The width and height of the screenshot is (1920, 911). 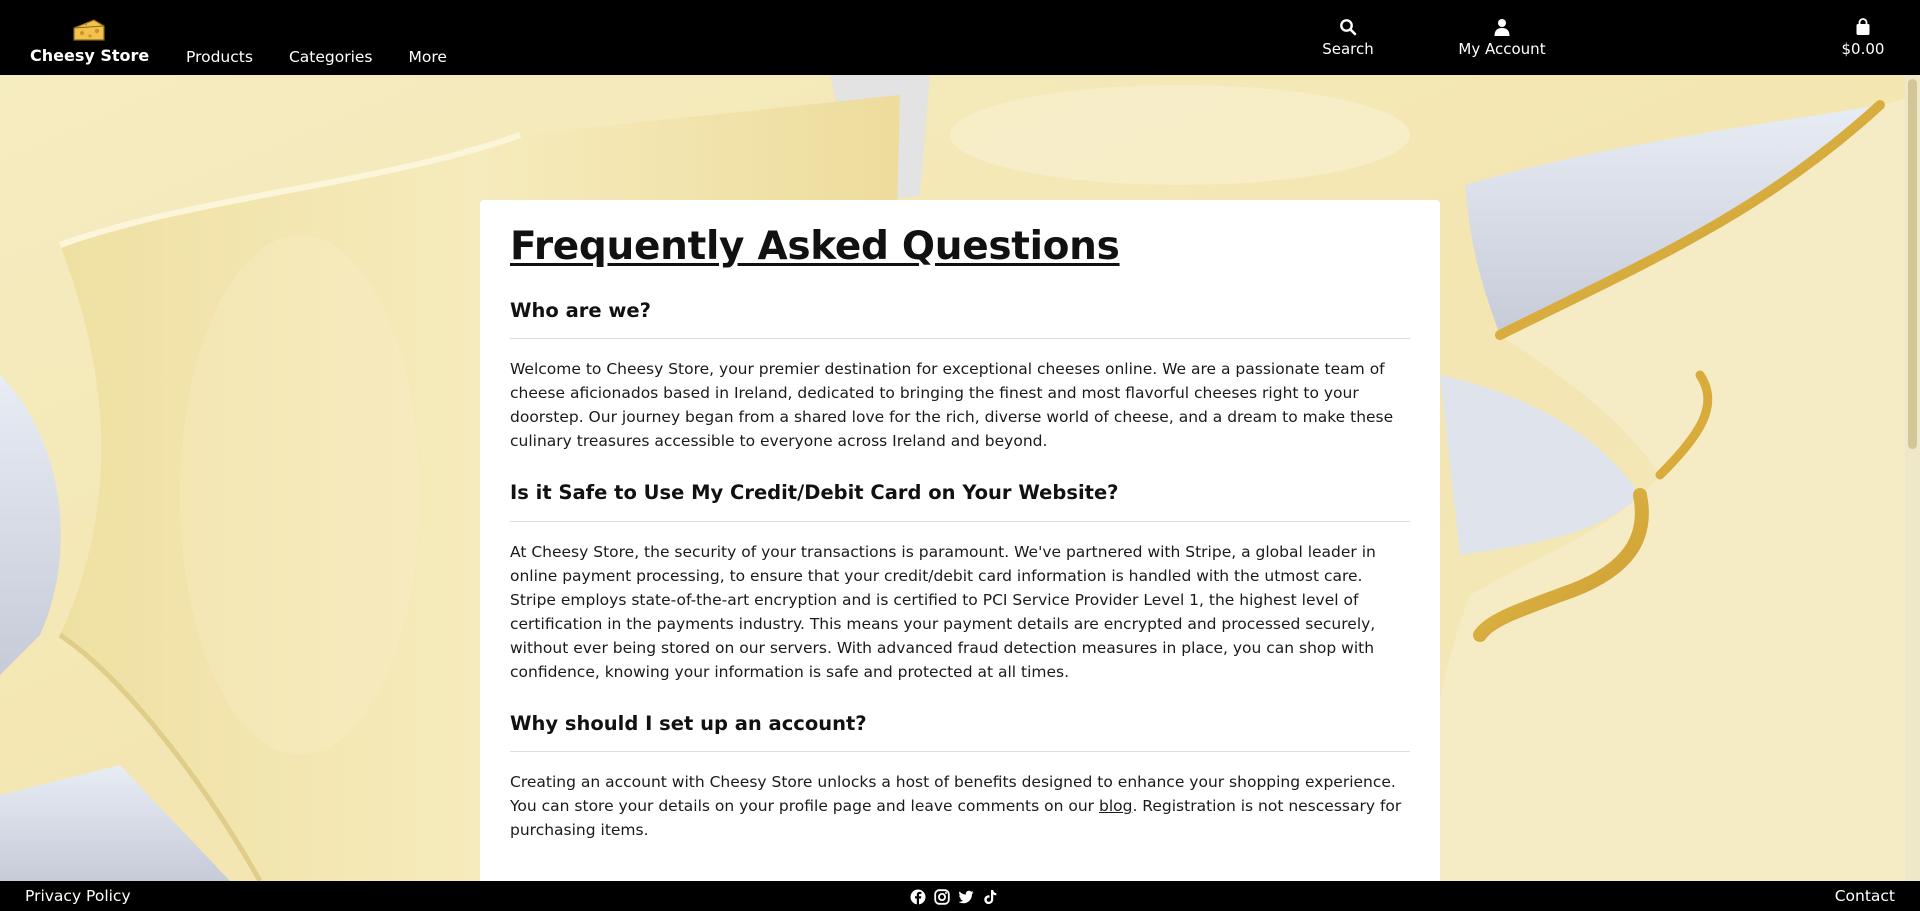 I want to click on facebook-icon, so click(x=918, y=897).